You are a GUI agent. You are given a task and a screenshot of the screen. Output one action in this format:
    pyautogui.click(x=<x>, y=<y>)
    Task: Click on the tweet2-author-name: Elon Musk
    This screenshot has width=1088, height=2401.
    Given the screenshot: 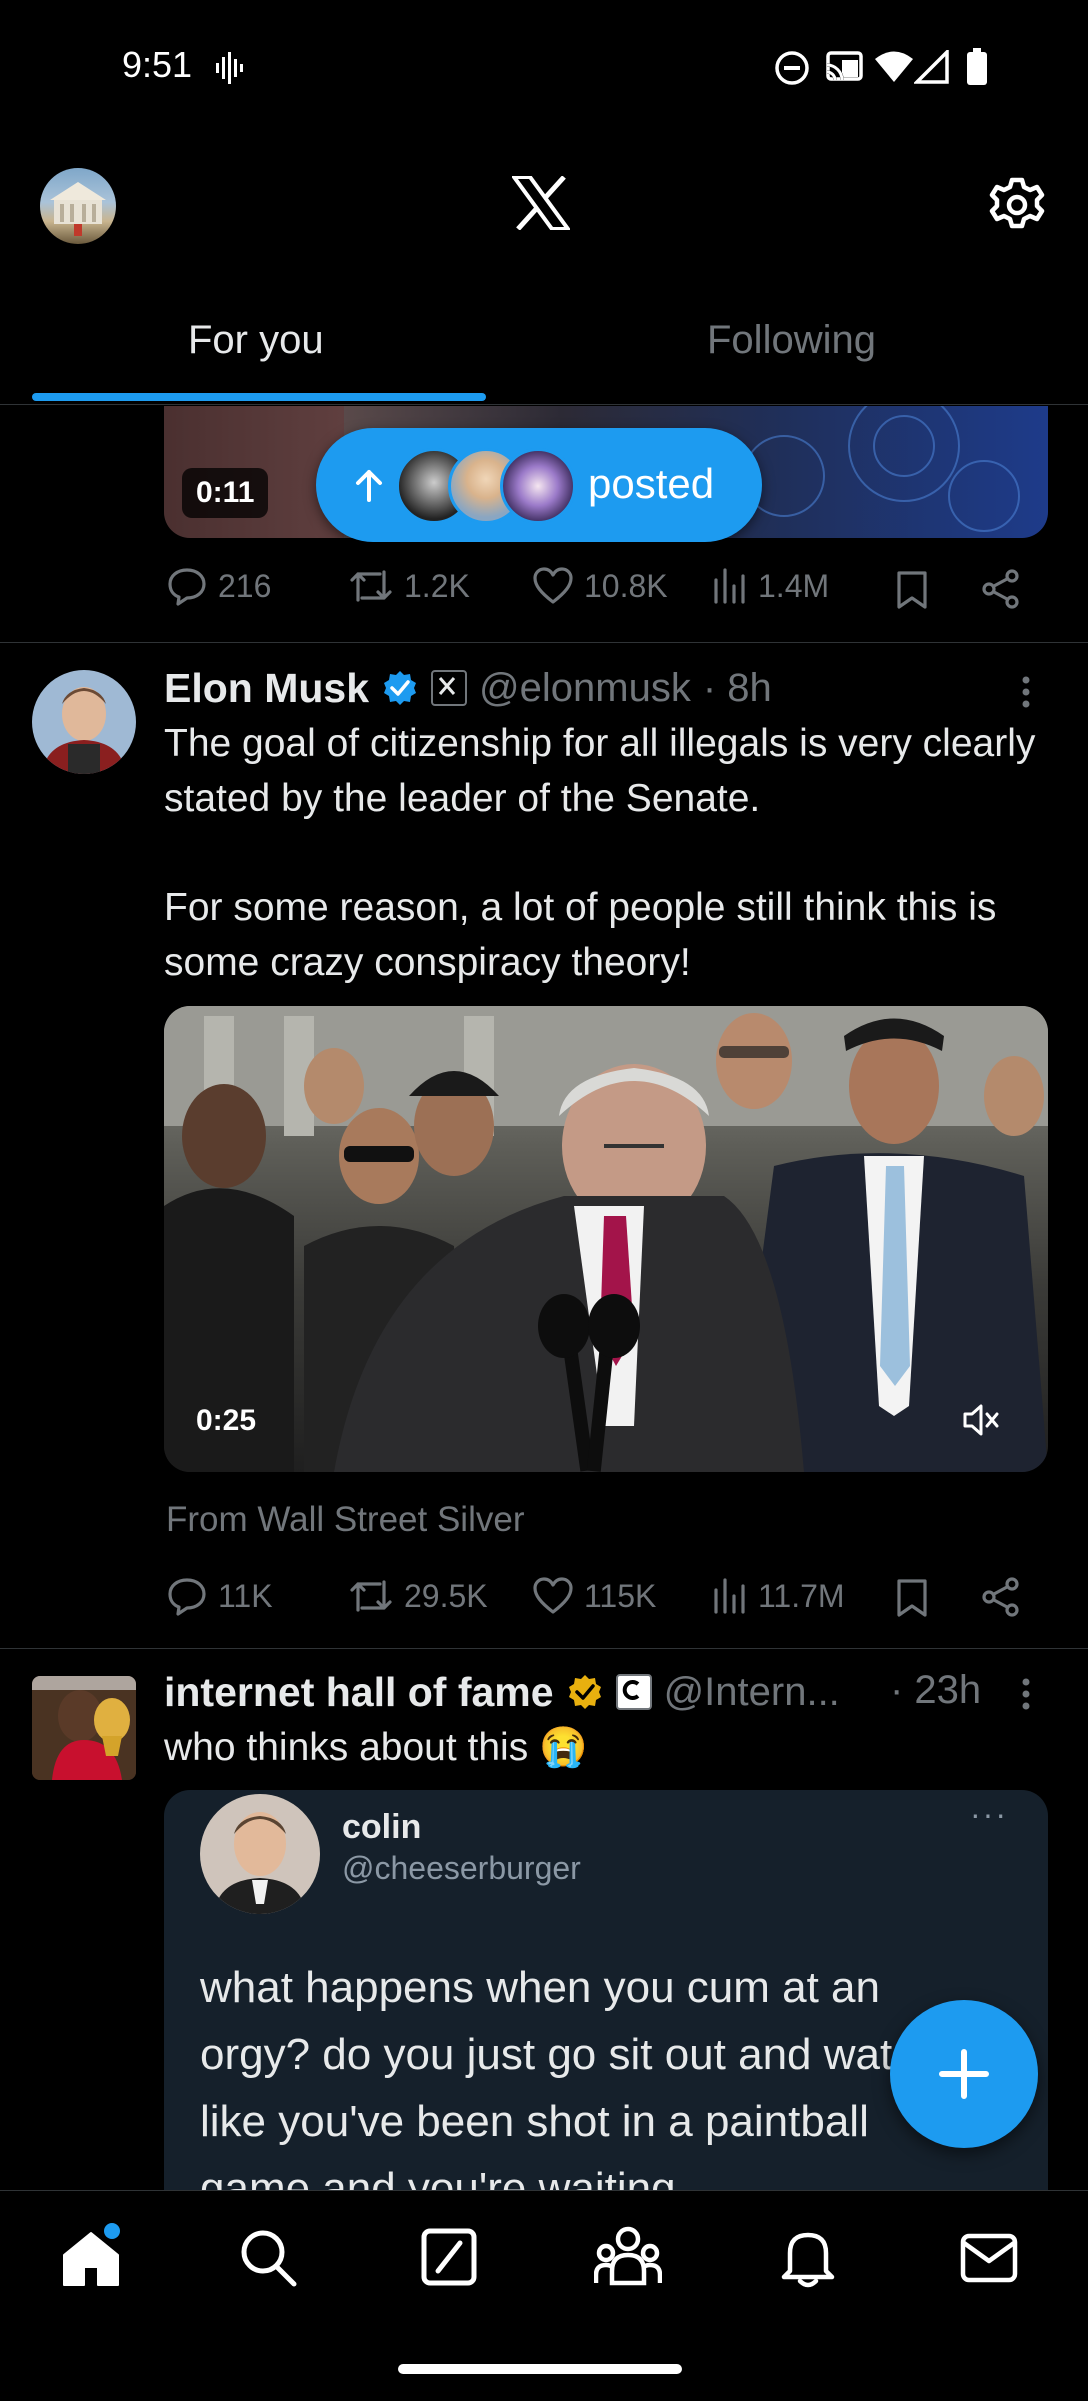 What is the action you would take?
    pyautogui.click(x=266, y=688)
    